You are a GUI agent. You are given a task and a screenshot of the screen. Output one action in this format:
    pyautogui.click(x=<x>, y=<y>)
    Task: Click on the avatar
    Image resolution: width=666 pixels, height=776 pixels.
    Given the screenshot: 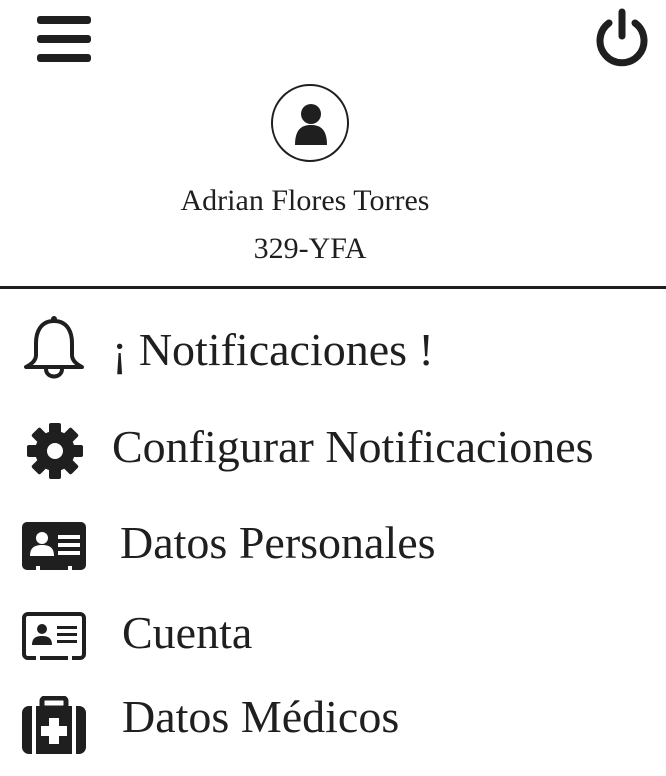 What is the action you would take?
    pyautogui.click(x=310, y=123)
    